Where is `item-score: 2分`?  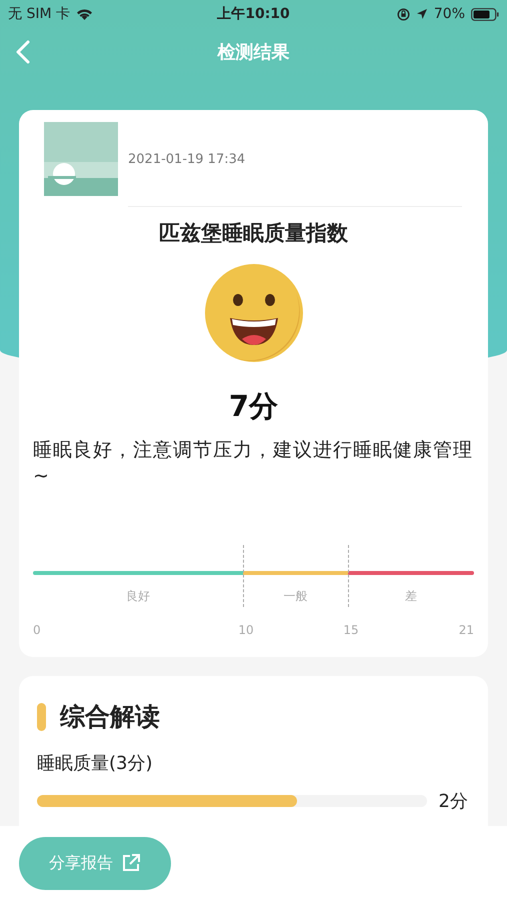 item-score: 2分 is located at coordinates (453, 801).